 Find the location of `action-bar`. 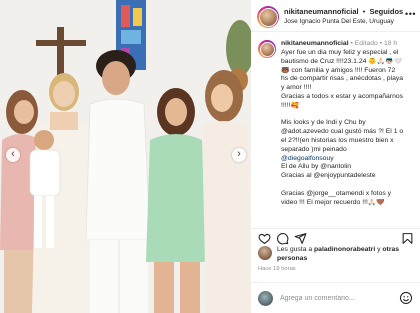

action-bar is located at coordinates (335, 237).